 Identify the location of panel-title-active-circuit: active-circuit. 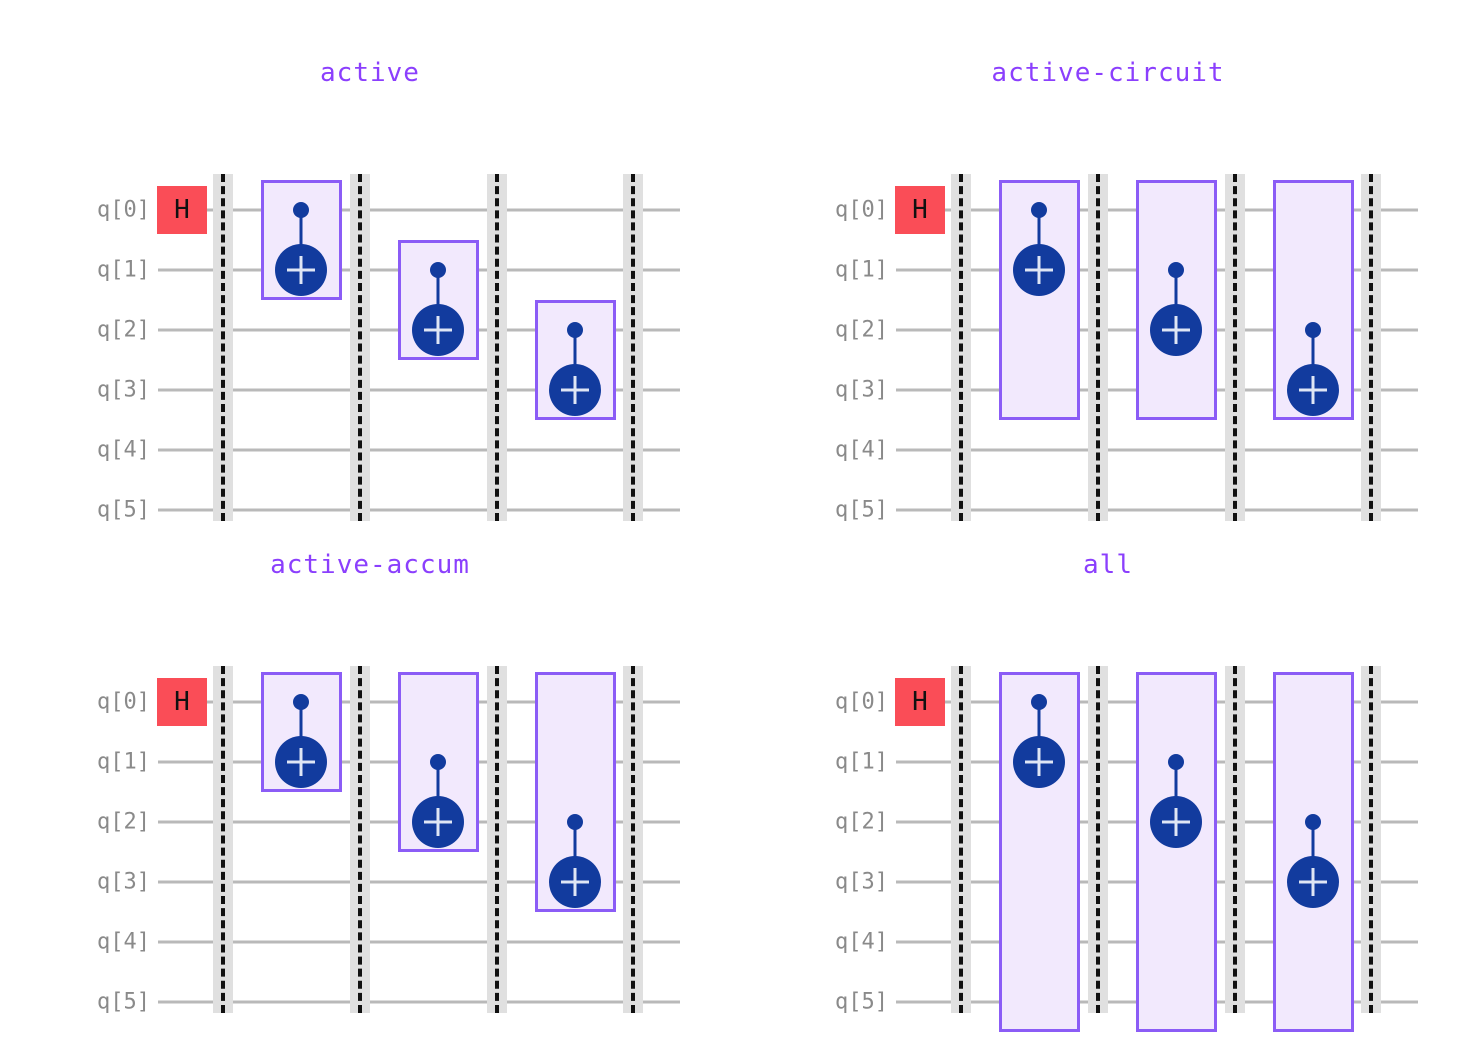
(1108, 73).